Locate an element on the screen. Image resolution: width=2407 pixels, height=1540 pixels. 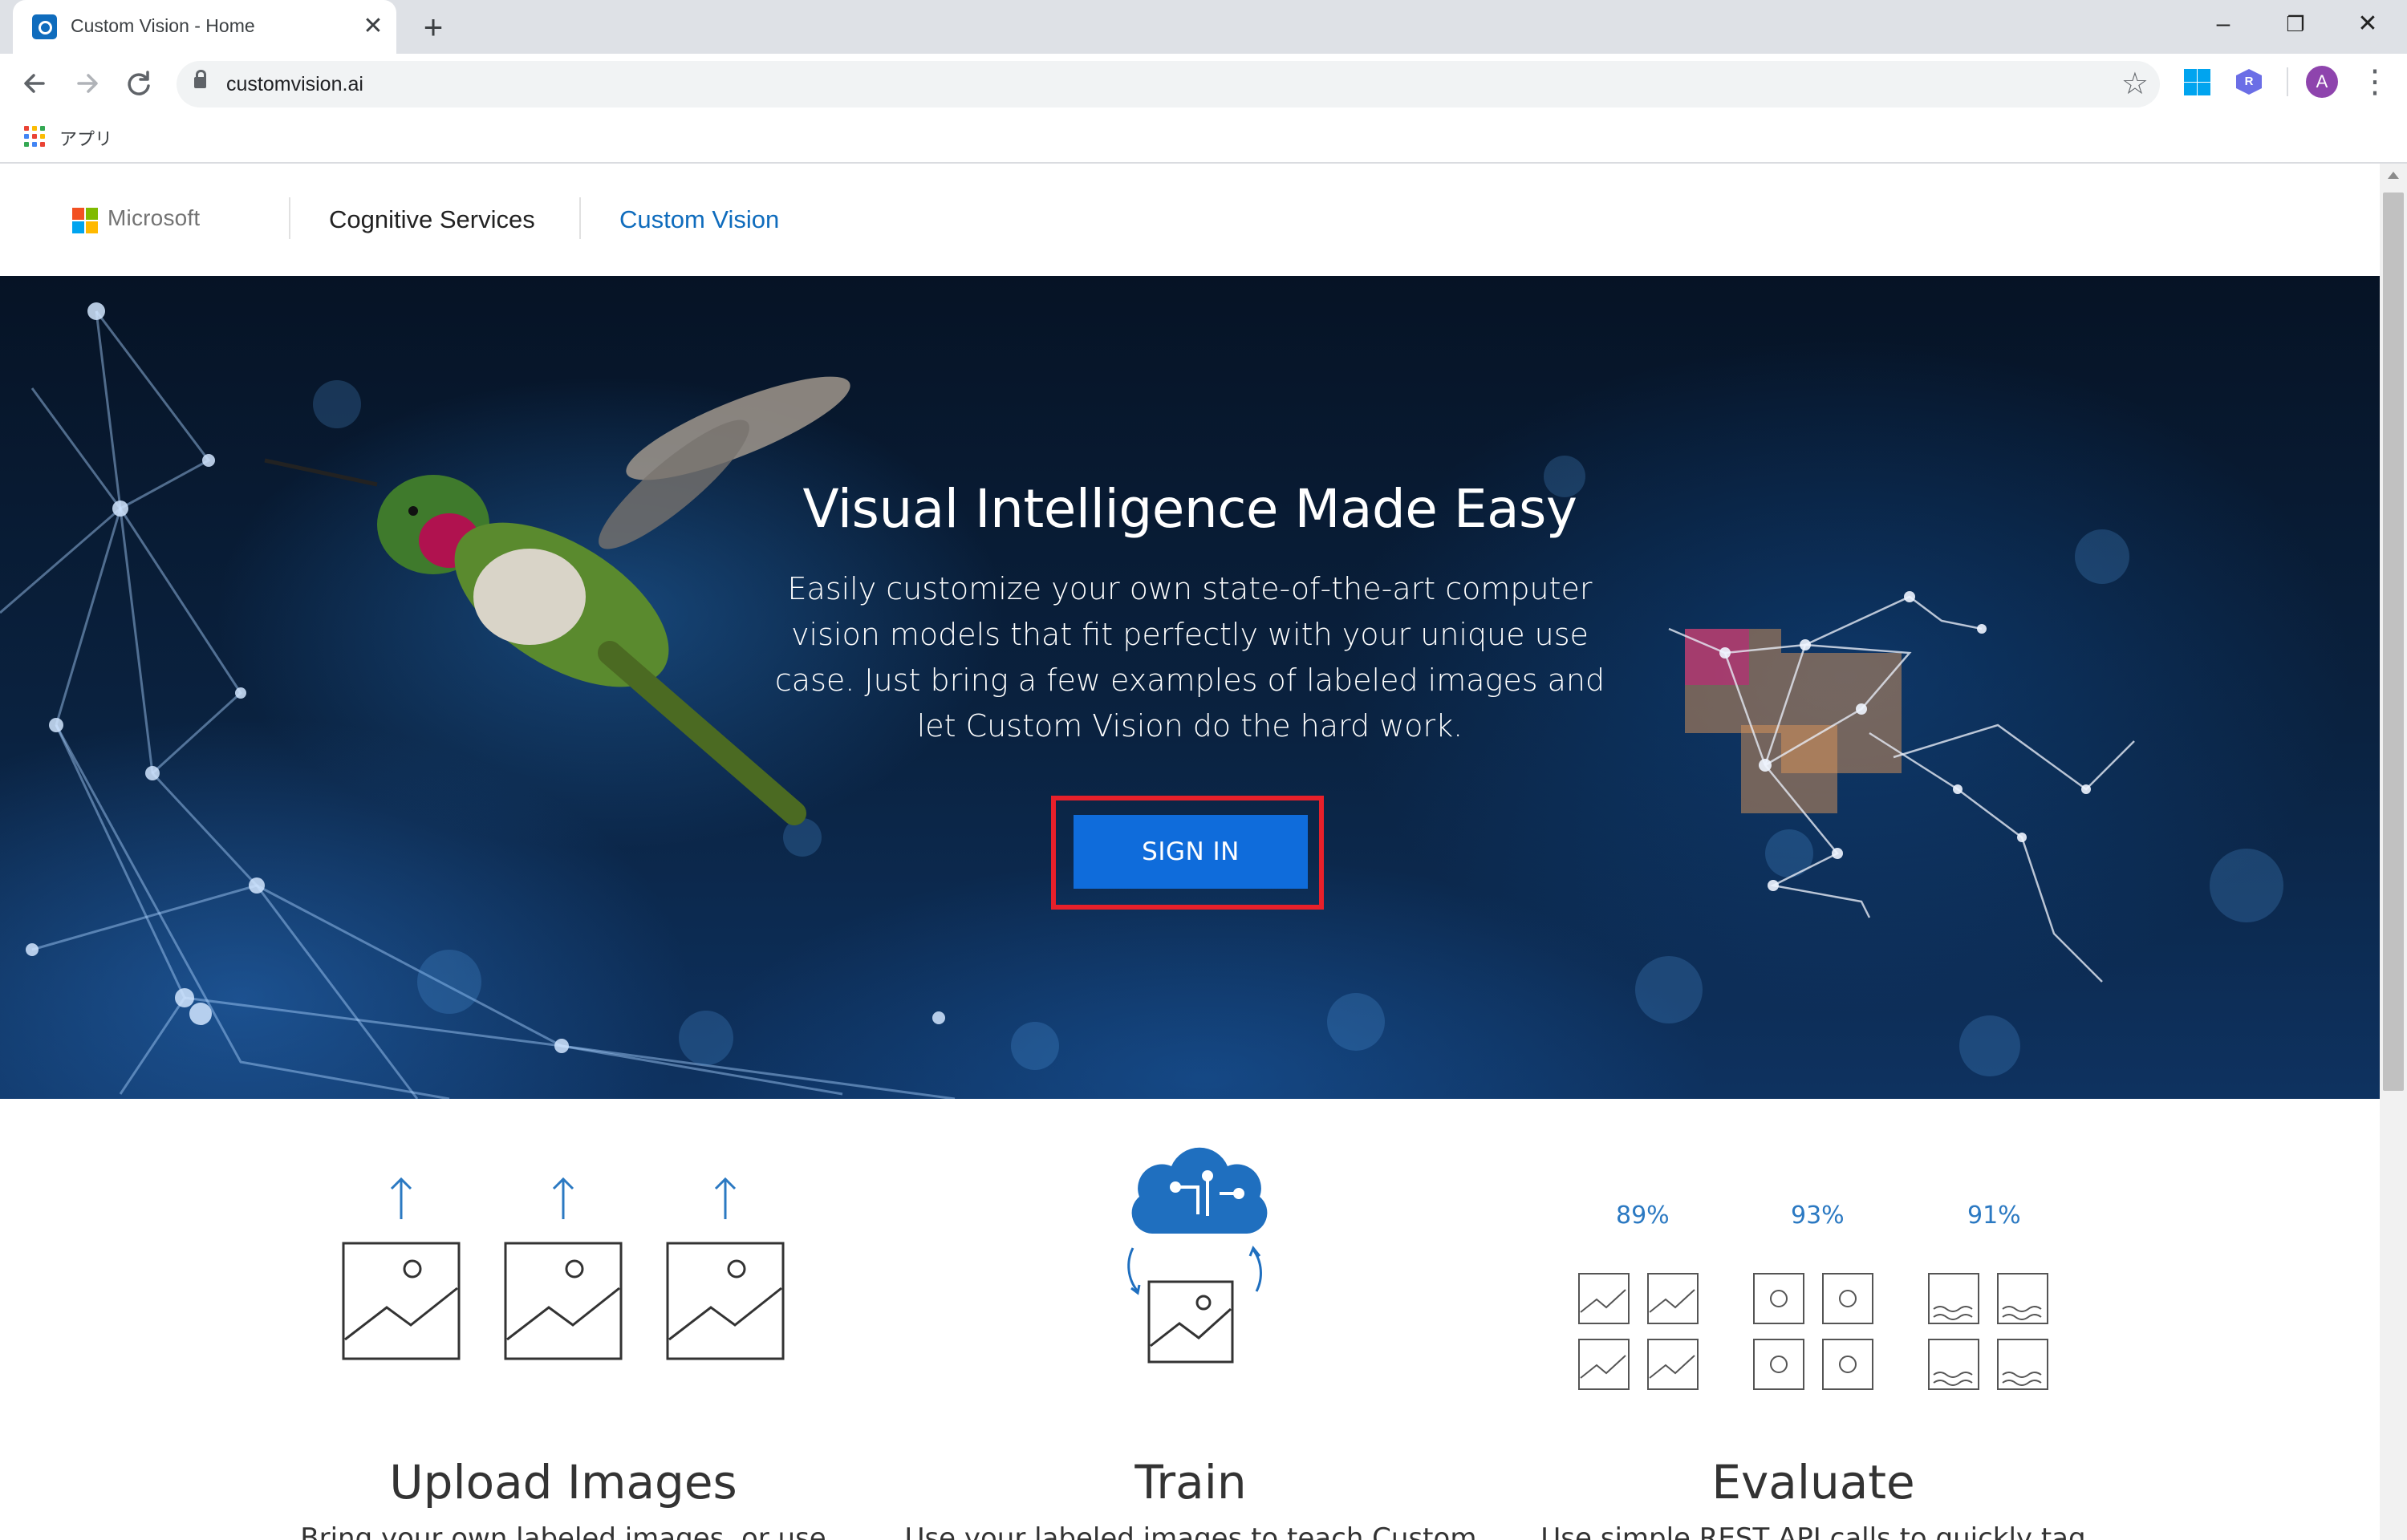
feature-text-train: Use your labeled images to teach Custom is located at coordinates (1190, 1531).